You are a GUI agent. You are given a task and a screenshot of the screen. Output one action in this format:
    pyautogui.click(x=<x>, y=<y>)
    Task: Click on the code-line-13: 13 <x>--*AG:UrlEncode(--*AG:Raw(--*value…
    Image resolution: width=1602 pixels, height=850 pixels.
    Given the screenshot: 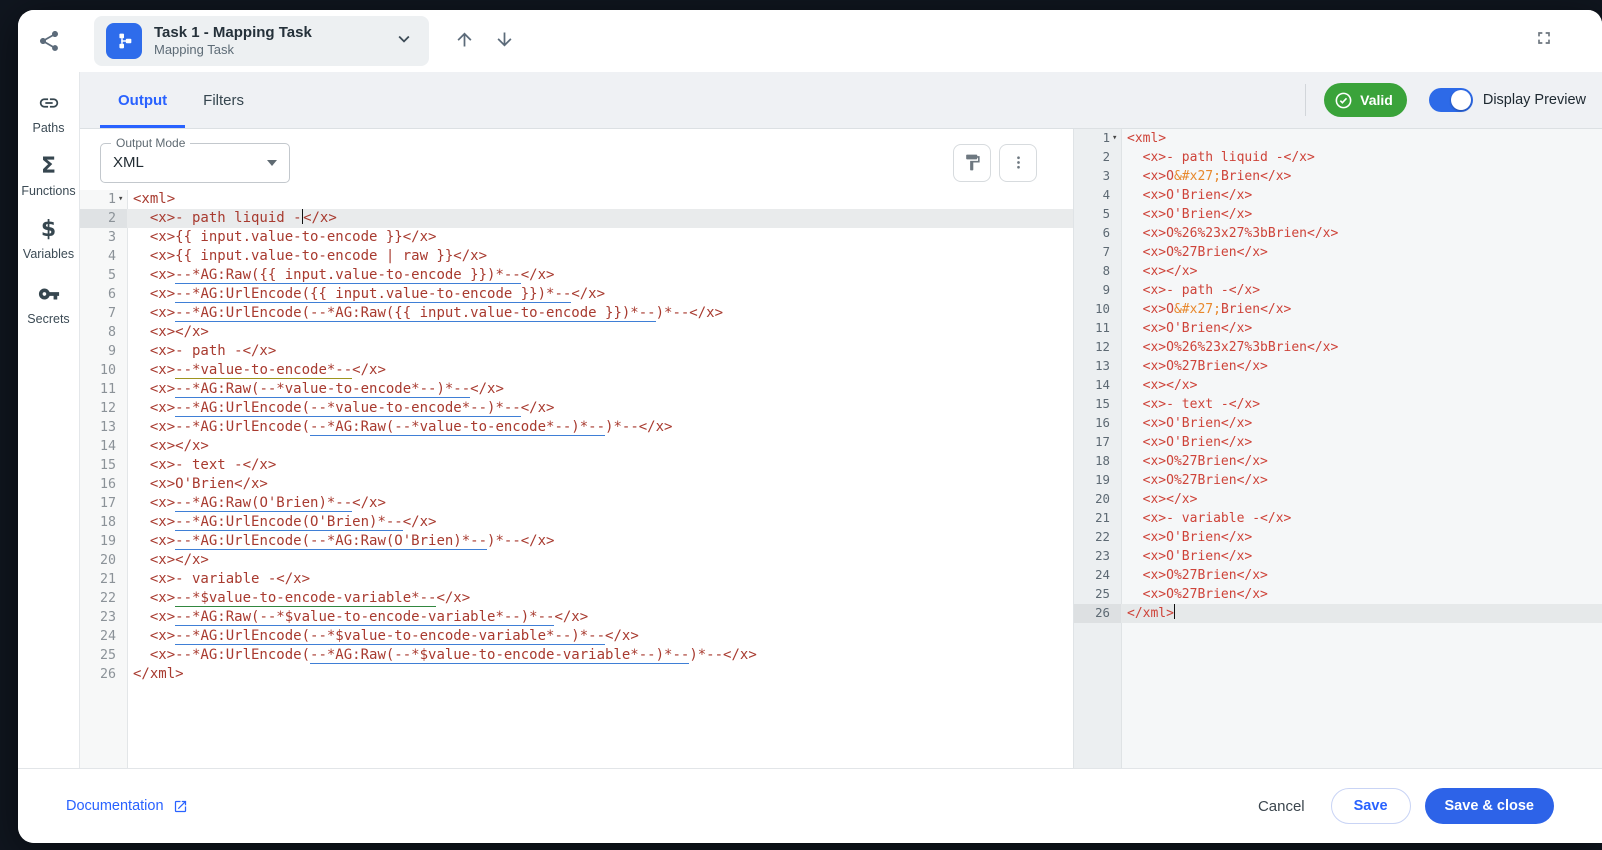 What is the action you would take?
    pyautogui.click(x=576, y=427)
    